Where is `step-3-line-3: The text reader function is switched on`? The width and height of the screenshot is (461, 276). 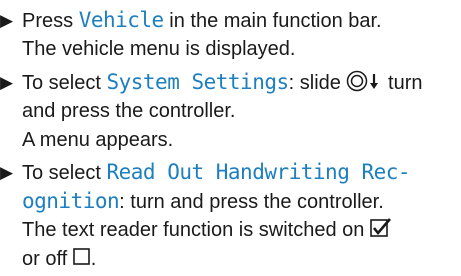 step-3-line-3: The text reader function is switched on is located at coordinates (241, 230).